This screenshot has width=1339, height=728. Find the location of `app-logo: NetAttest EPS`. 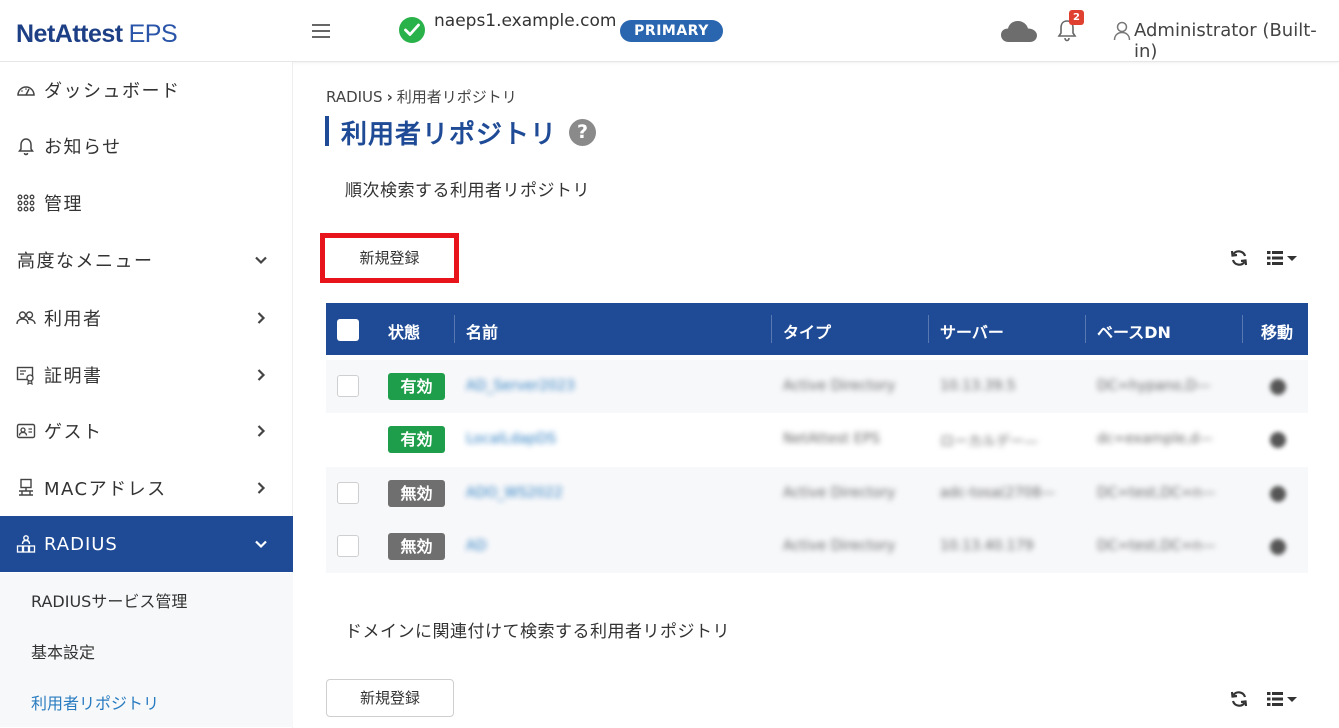

app-logo: NetAttest EPS is located at coordinates (97, 34).